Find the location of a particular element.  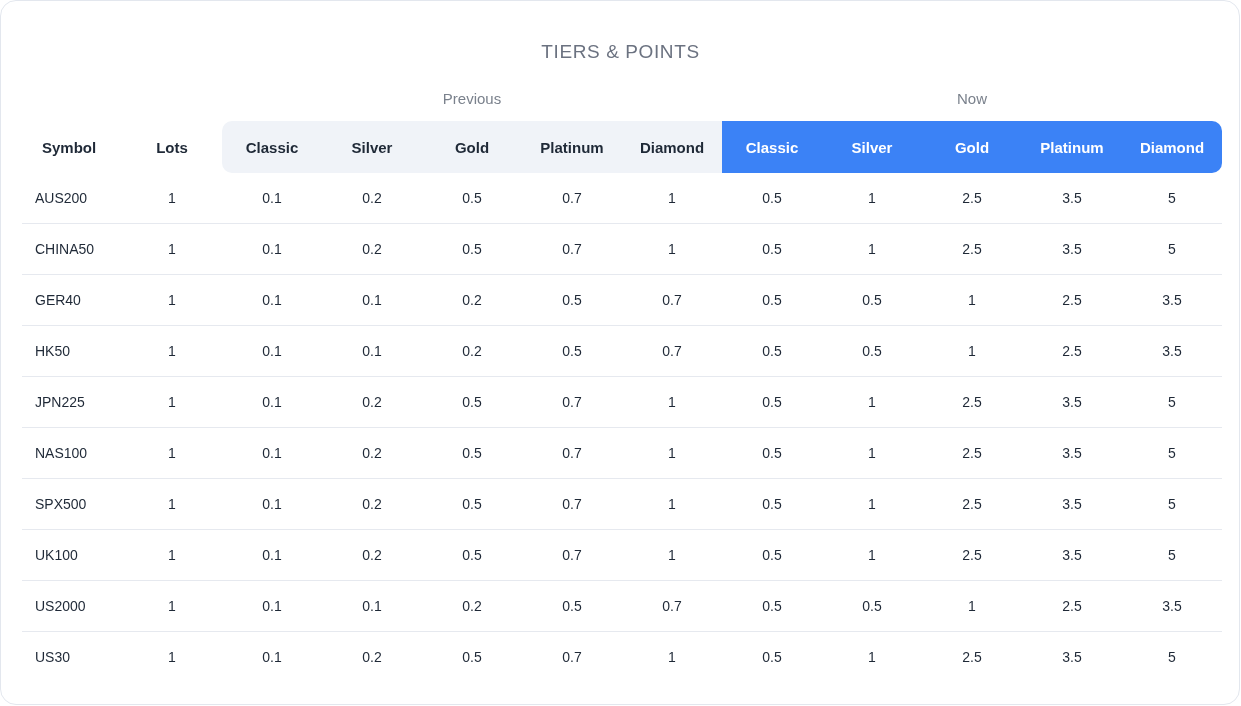

table-cell: JPN225 is located at coordinates (60, 402).